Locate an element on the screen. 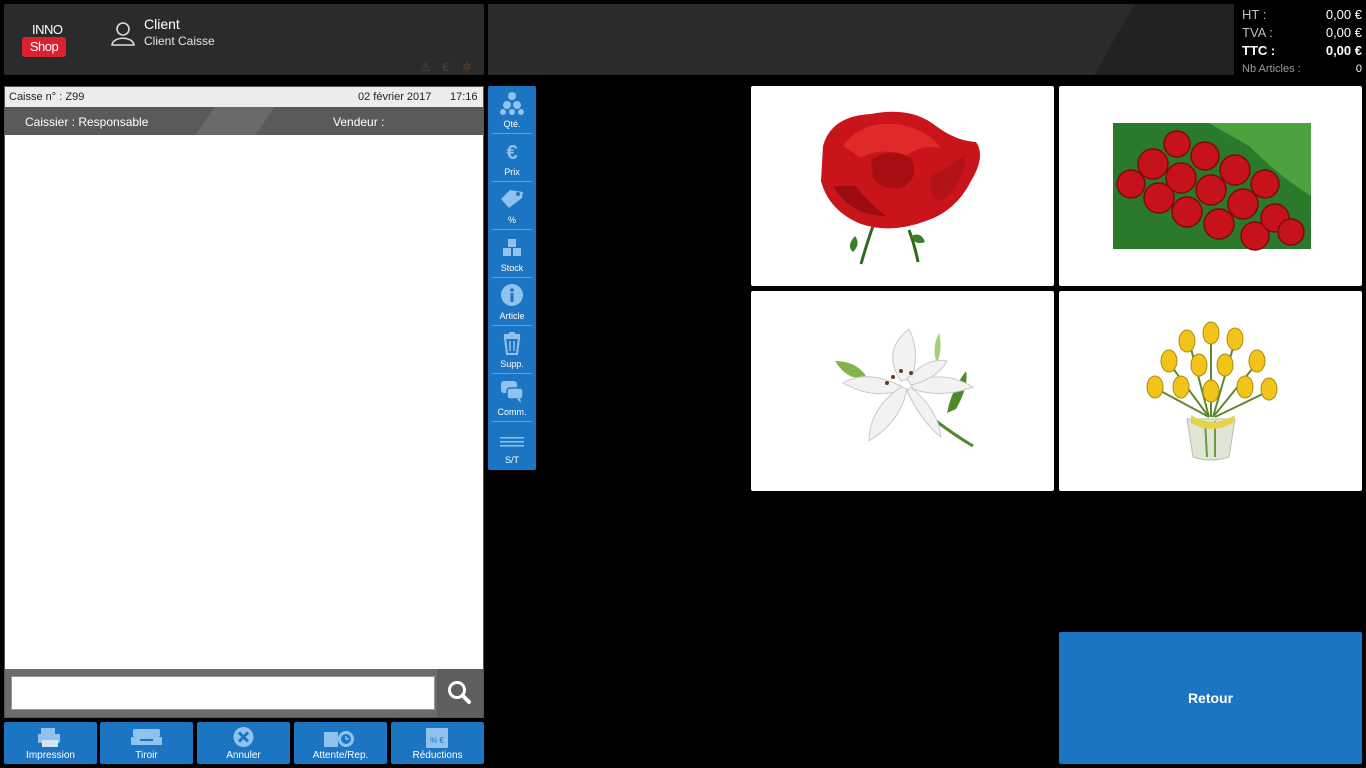 Image resolution: width=1366 pixels, height=768 pixels. attente-button: Attente/Rep. is located at coordinates (340, 743).